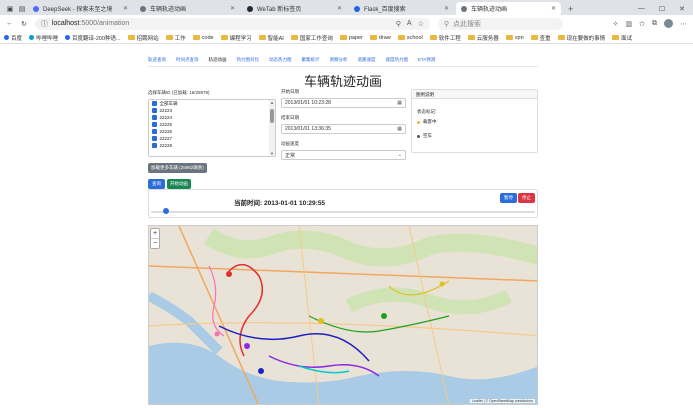 The height and width of the screenshot is (408, 693). What do you see at coordinates (622, 38) in the screenshot?
I see `bookmark-folder: 面试` at bounding box center [622, 38].